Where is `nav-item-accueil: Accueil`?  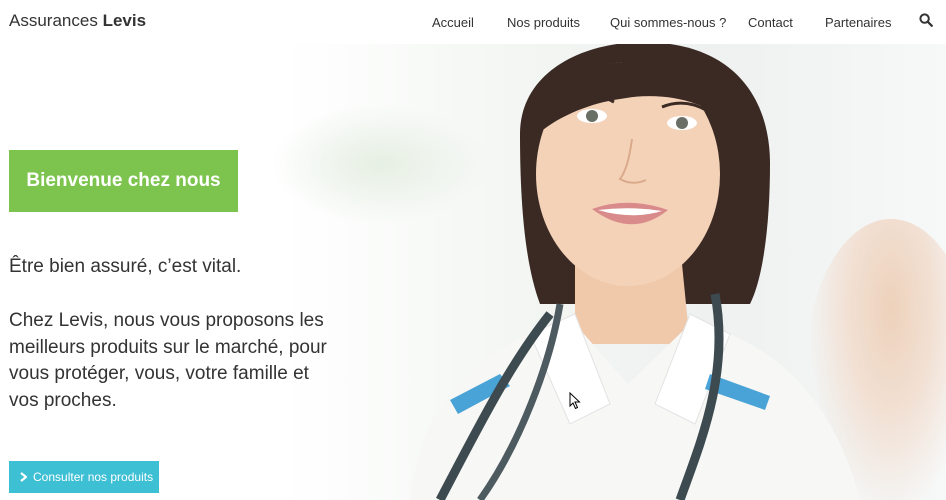 nav-item-accueil: Accueil is located at coordinates (453, 22).